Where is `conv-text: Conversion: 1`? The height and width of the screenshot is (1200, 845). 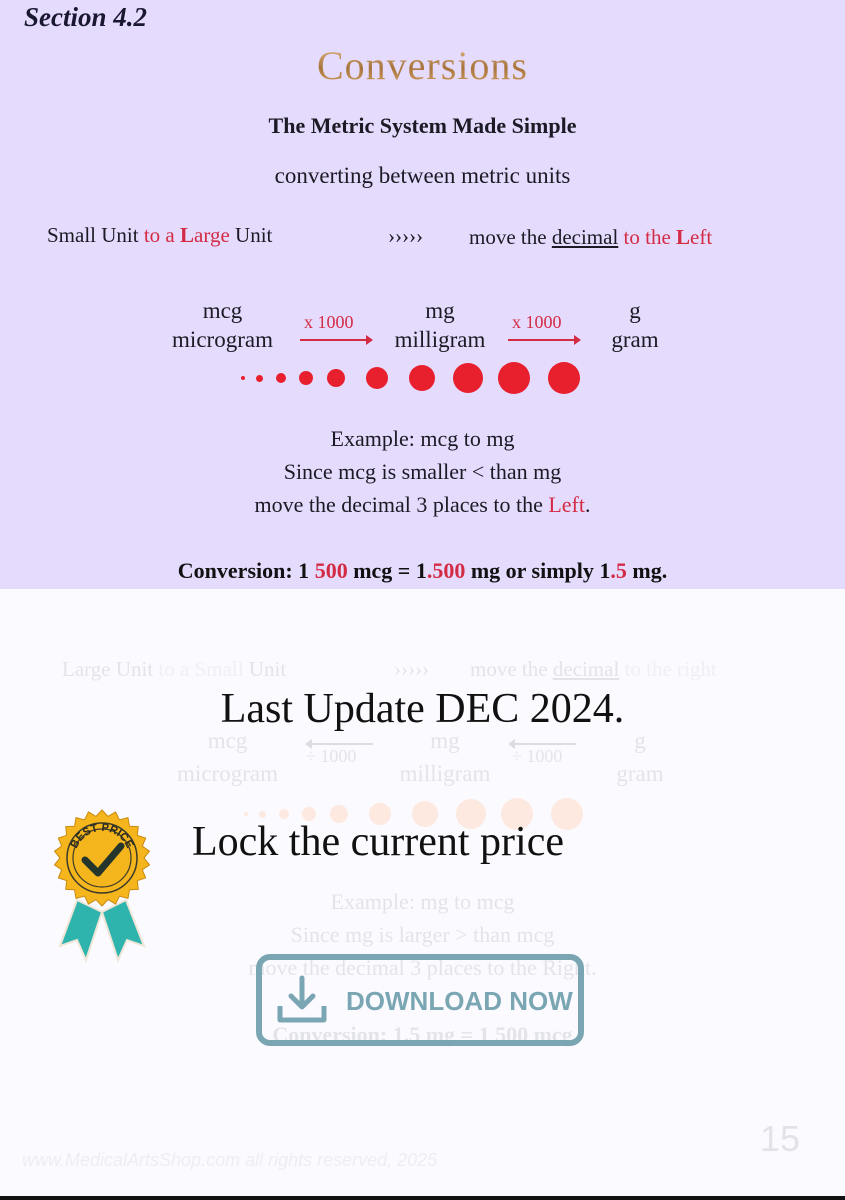 conv-text: Conversion: 1 is located at coordinates (246, 570).